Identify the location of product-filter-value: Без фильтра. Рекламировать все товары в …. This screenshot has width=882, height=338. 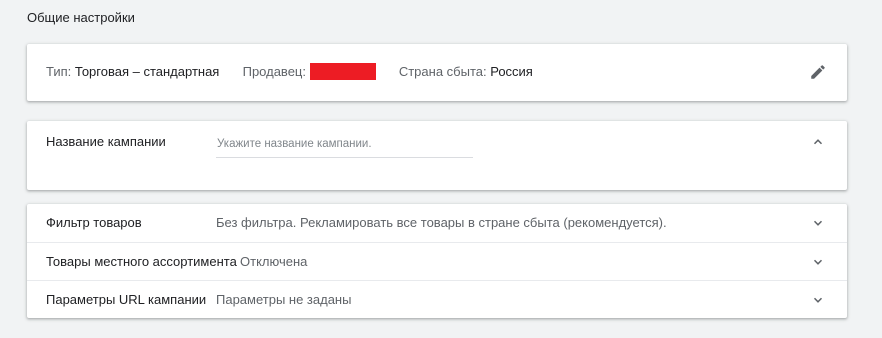
(441, 222).